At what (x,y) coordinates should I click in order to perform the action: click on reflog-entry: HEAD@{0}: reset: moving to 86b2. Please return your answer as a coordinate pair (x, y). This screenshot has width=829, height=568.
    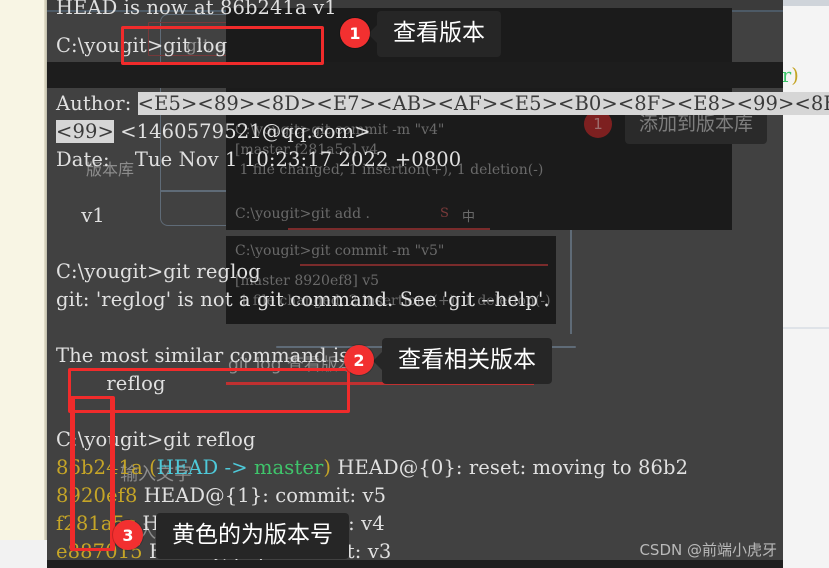
    Looking at the image, I should click on (510, 467).